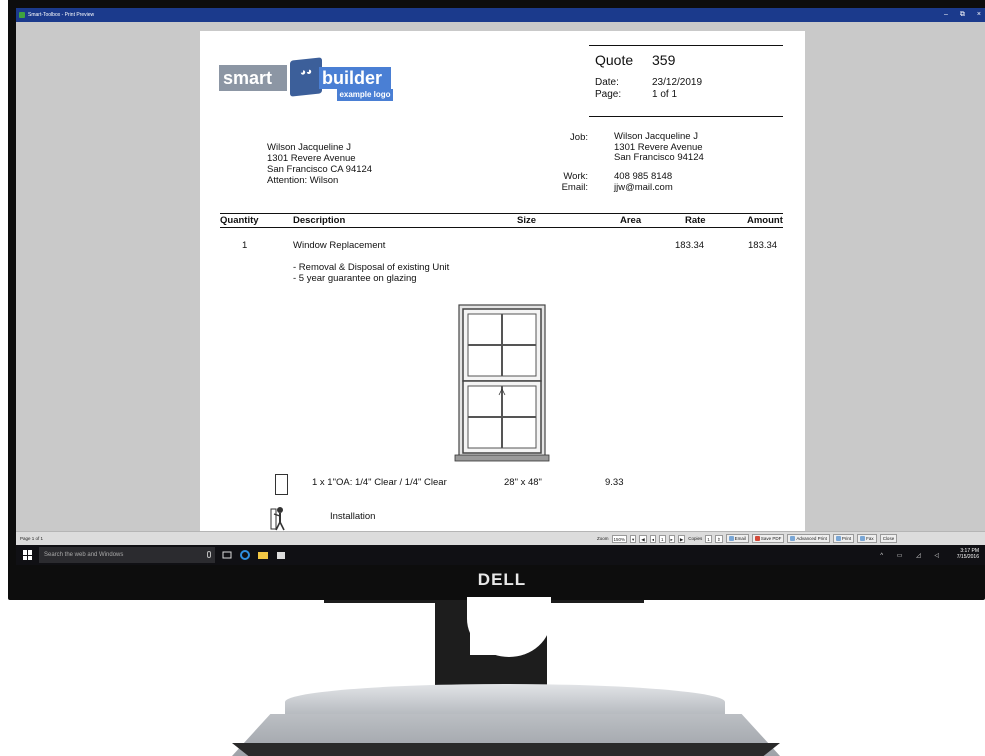 The height and width of the screenshot is (756, 985). What do you see at coordinates (500, 15) in the screenshot?
I see `title-bar: Smart-Toolbox - Print Preview – ⧉ ×` at bounding box center [500, 15].